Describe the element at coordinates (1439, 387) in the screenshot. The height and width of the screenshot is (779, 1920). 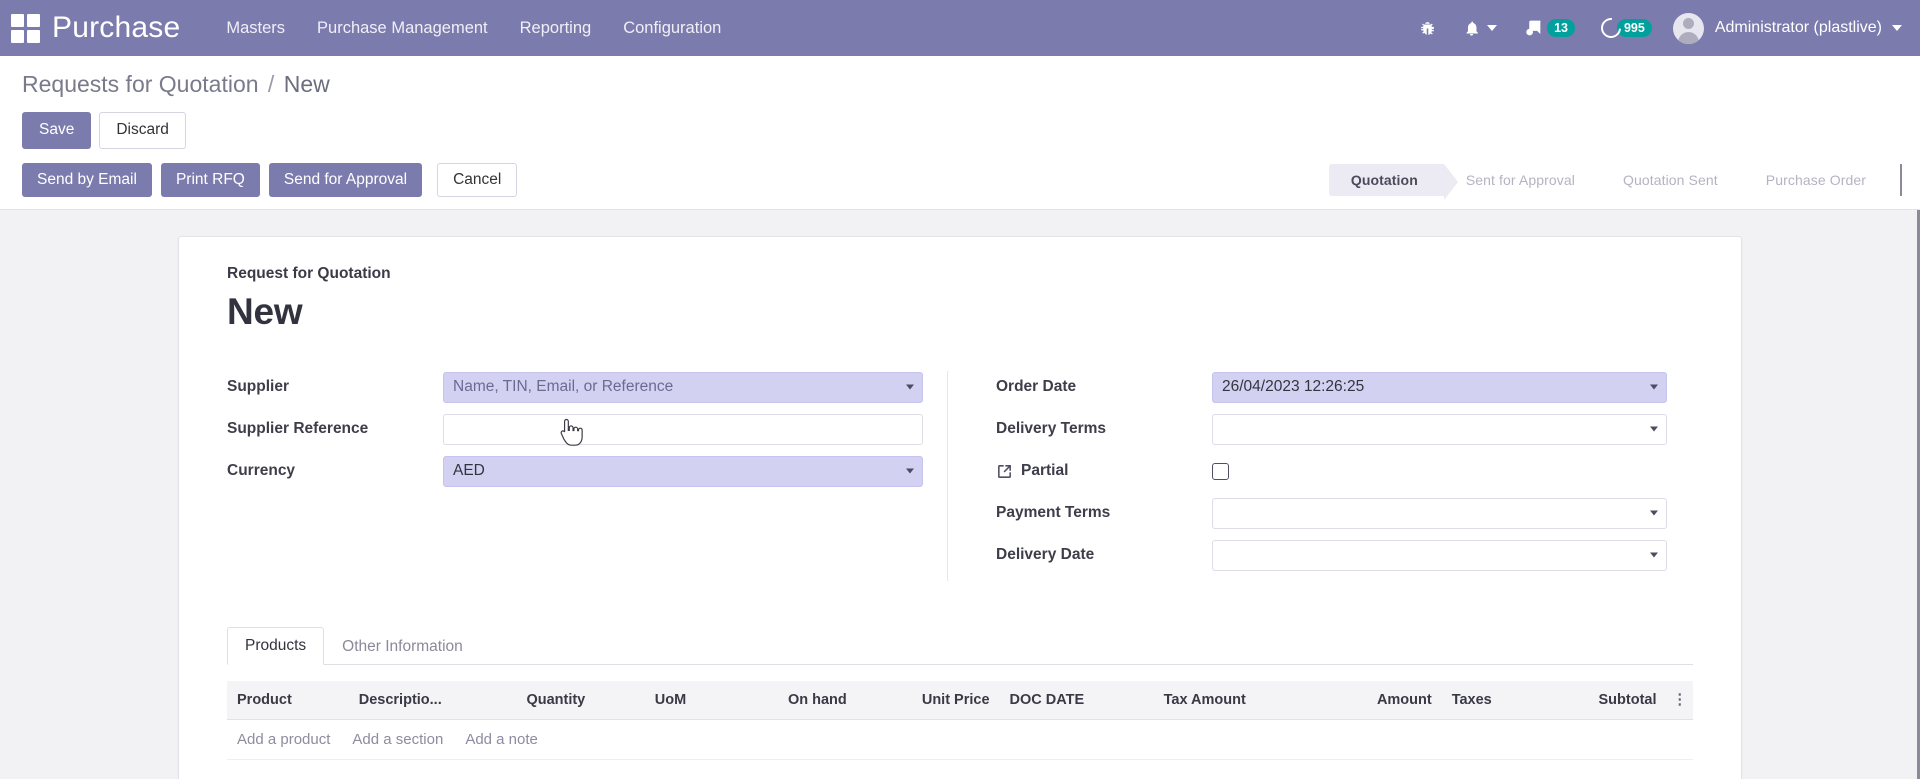
I see `order-date-input` at that location.